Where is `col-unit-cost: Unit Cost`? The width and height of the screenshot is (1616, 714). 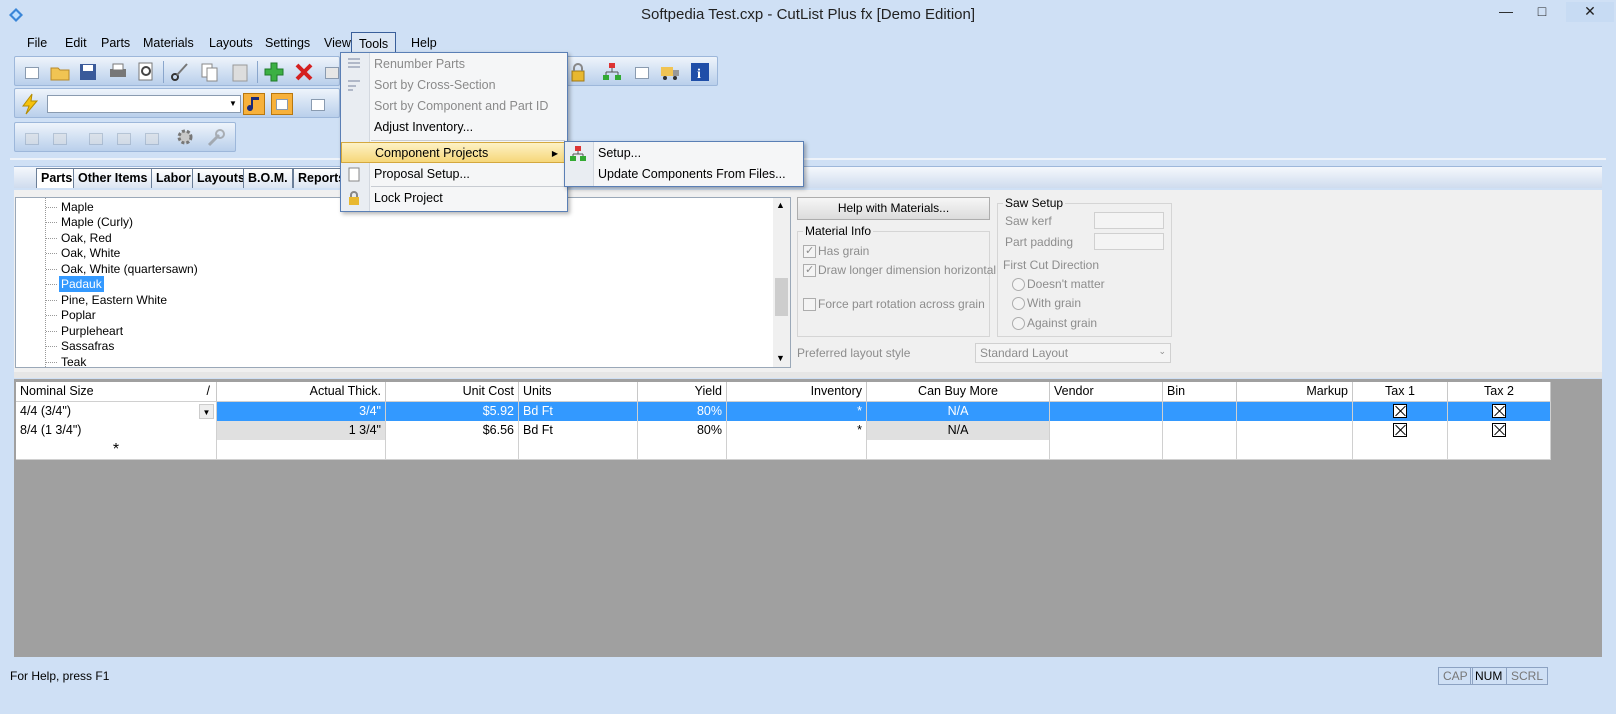 col-unit-cost: Unit Cost is located at coordinates (452, 392).